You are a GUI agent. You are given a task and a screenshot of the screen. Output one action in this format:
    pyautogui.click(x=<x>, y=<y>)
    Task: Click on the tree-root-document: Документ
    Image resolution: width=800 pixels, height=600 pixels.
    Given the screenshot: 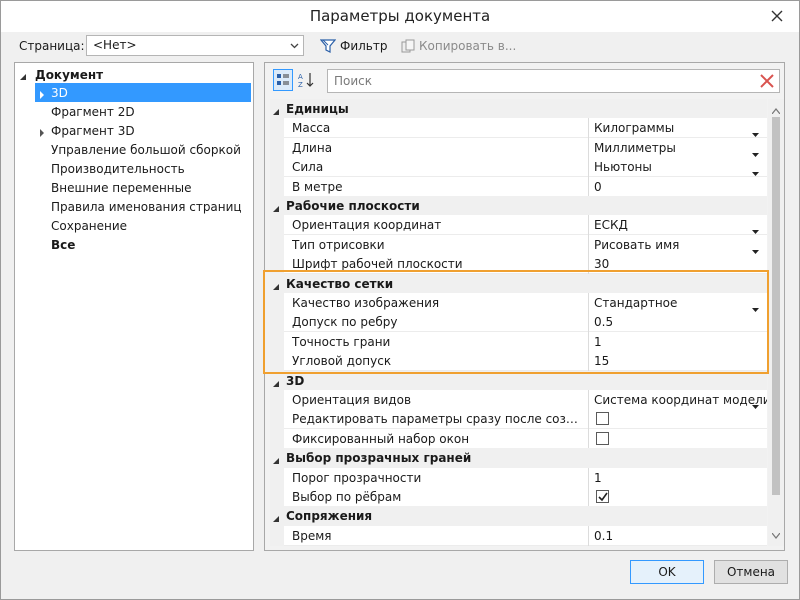 What is the action you would take?
    pyautogui.click(x=61, y=74)
    